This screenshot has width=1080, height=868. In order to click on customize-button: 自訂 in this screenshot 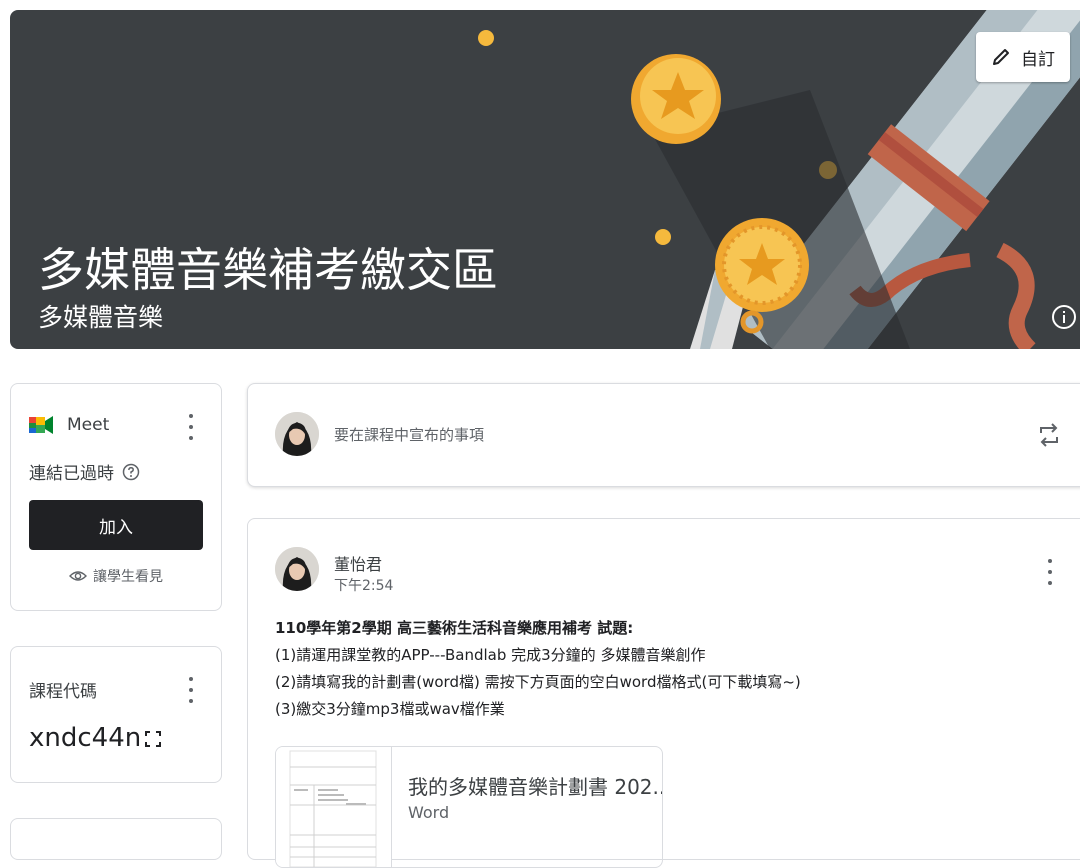, I will do `click(1023, 57)`.